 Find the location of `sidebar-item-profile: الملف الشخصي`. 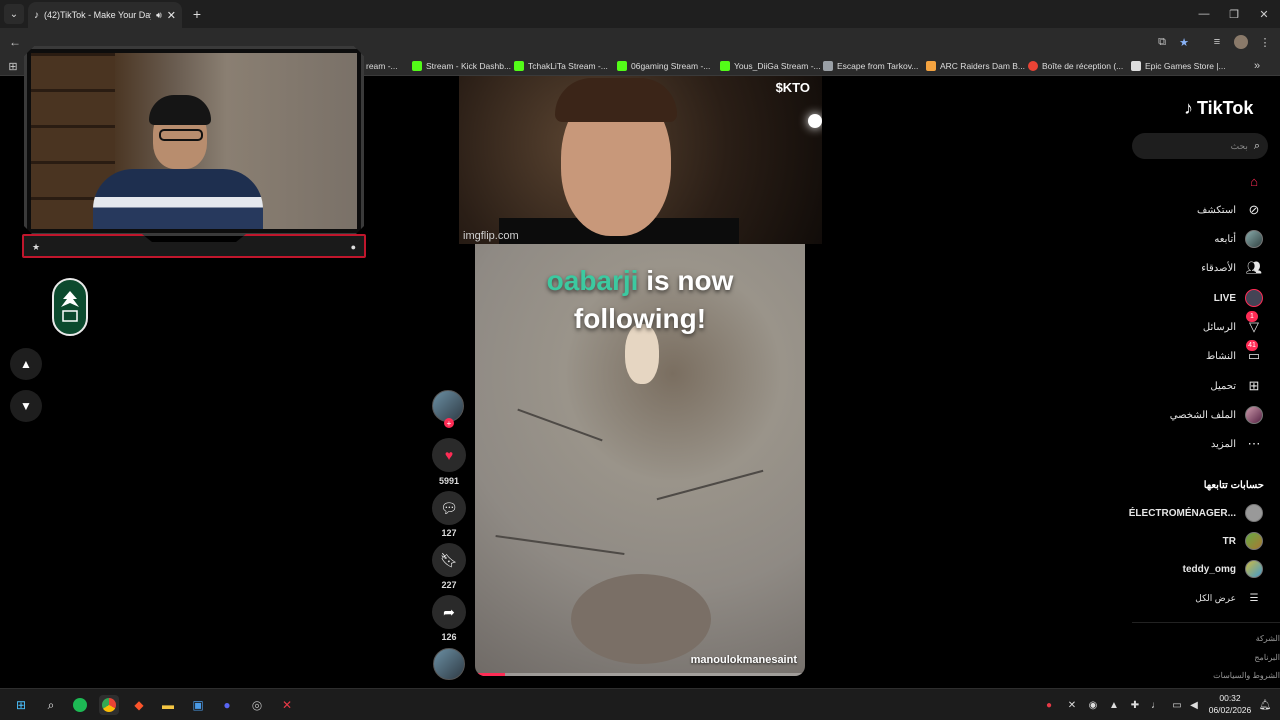

sidebar-item-profile: الملف الشخصي is located at coordinates (1217, 415).